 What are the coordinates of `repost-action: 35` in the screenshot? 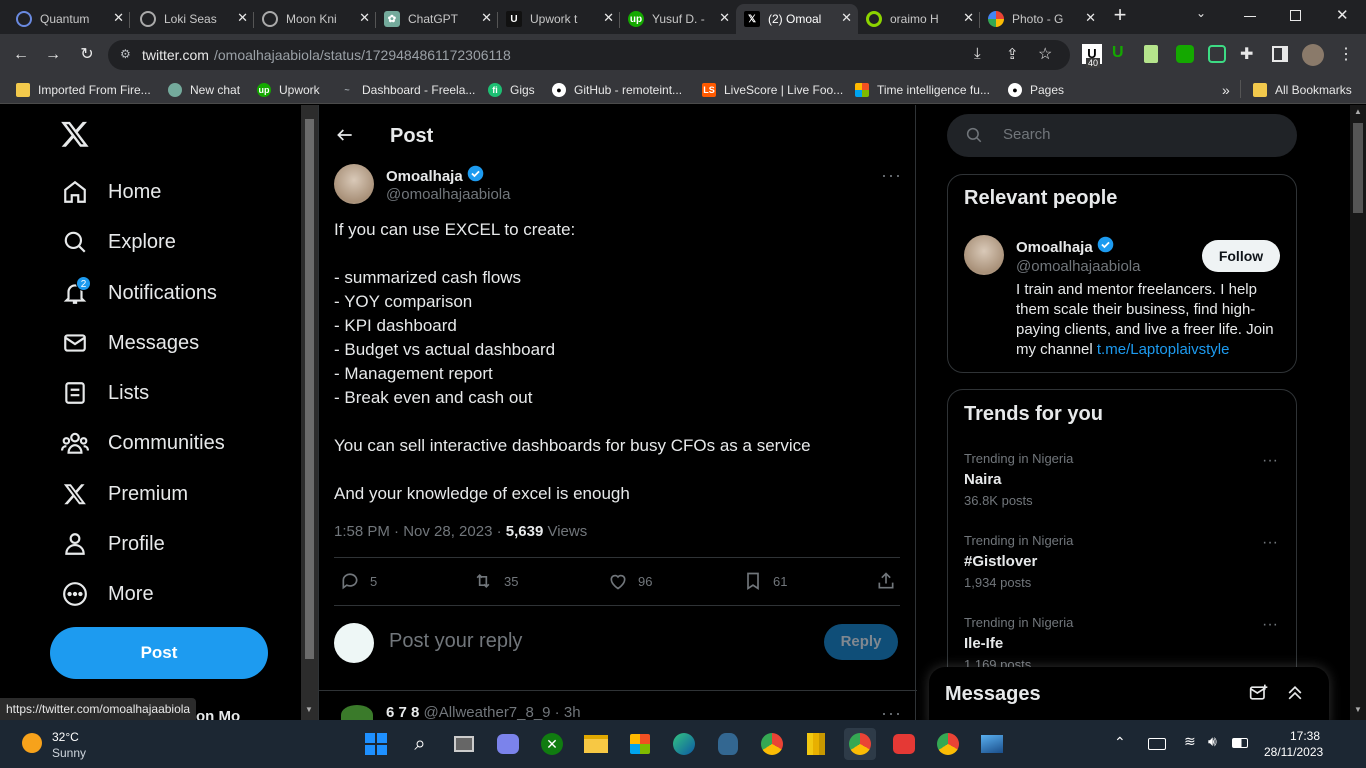 It's located at (495, 581).